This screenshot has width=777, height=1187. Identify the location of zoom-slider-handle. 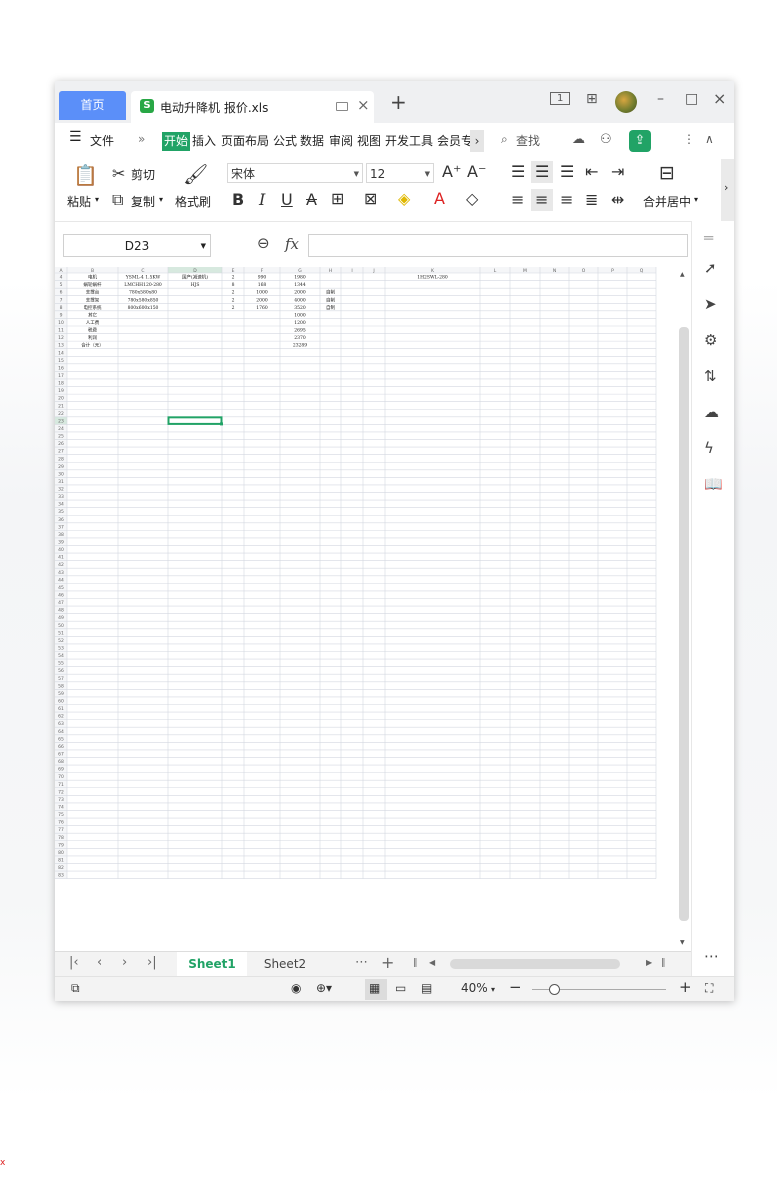
(554, 989).